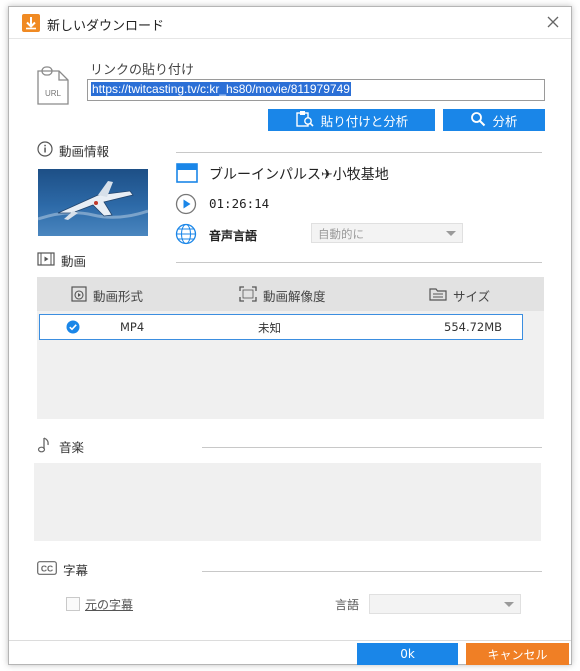 The image size is (580, 671). What do you see at coordinates (299, 175) in the screenshot?
I see `video-title: ブルーインパルス✈小牧基地` at bounding box center [299, 175].